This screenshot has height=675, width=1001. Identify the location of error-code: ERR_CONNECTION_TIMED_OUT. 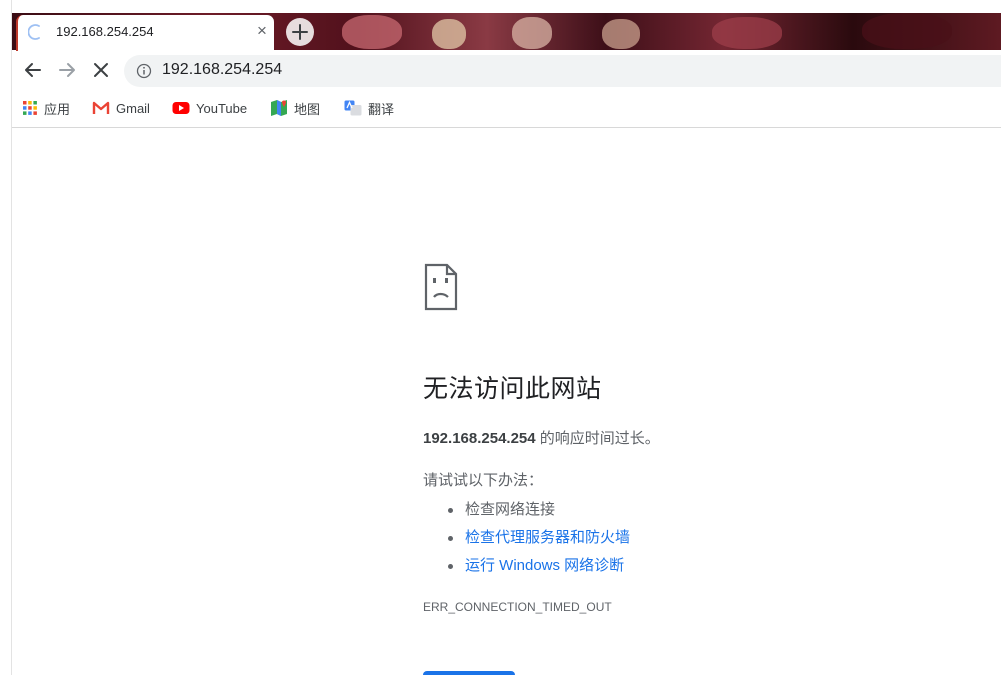
(517, 607).